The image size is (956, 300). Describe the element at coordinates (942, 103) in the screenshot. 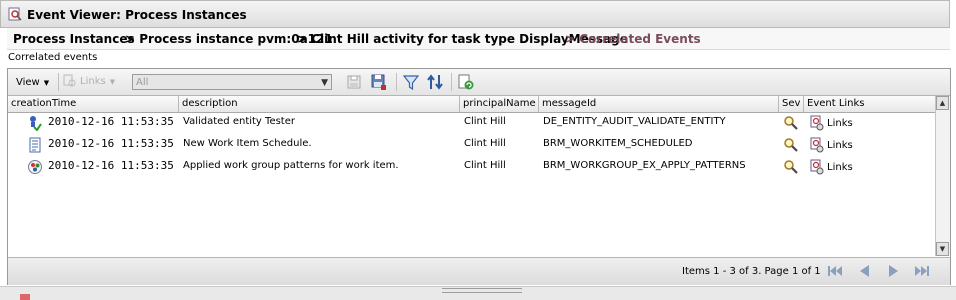

I see `scroll-up-arrow-icon: ▲` at that location.